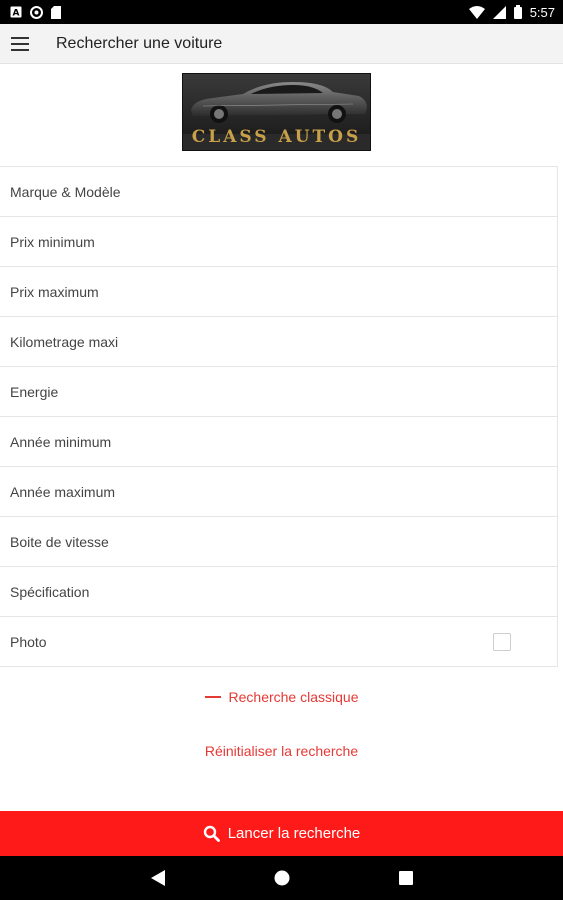 Image resolution: width=563 pixels, height=900 pixels. What do you see at coordinates (281, 44) in the screenshot?
I see `app-bar: Rechercher une voiture` at bounding box center [281, 44].